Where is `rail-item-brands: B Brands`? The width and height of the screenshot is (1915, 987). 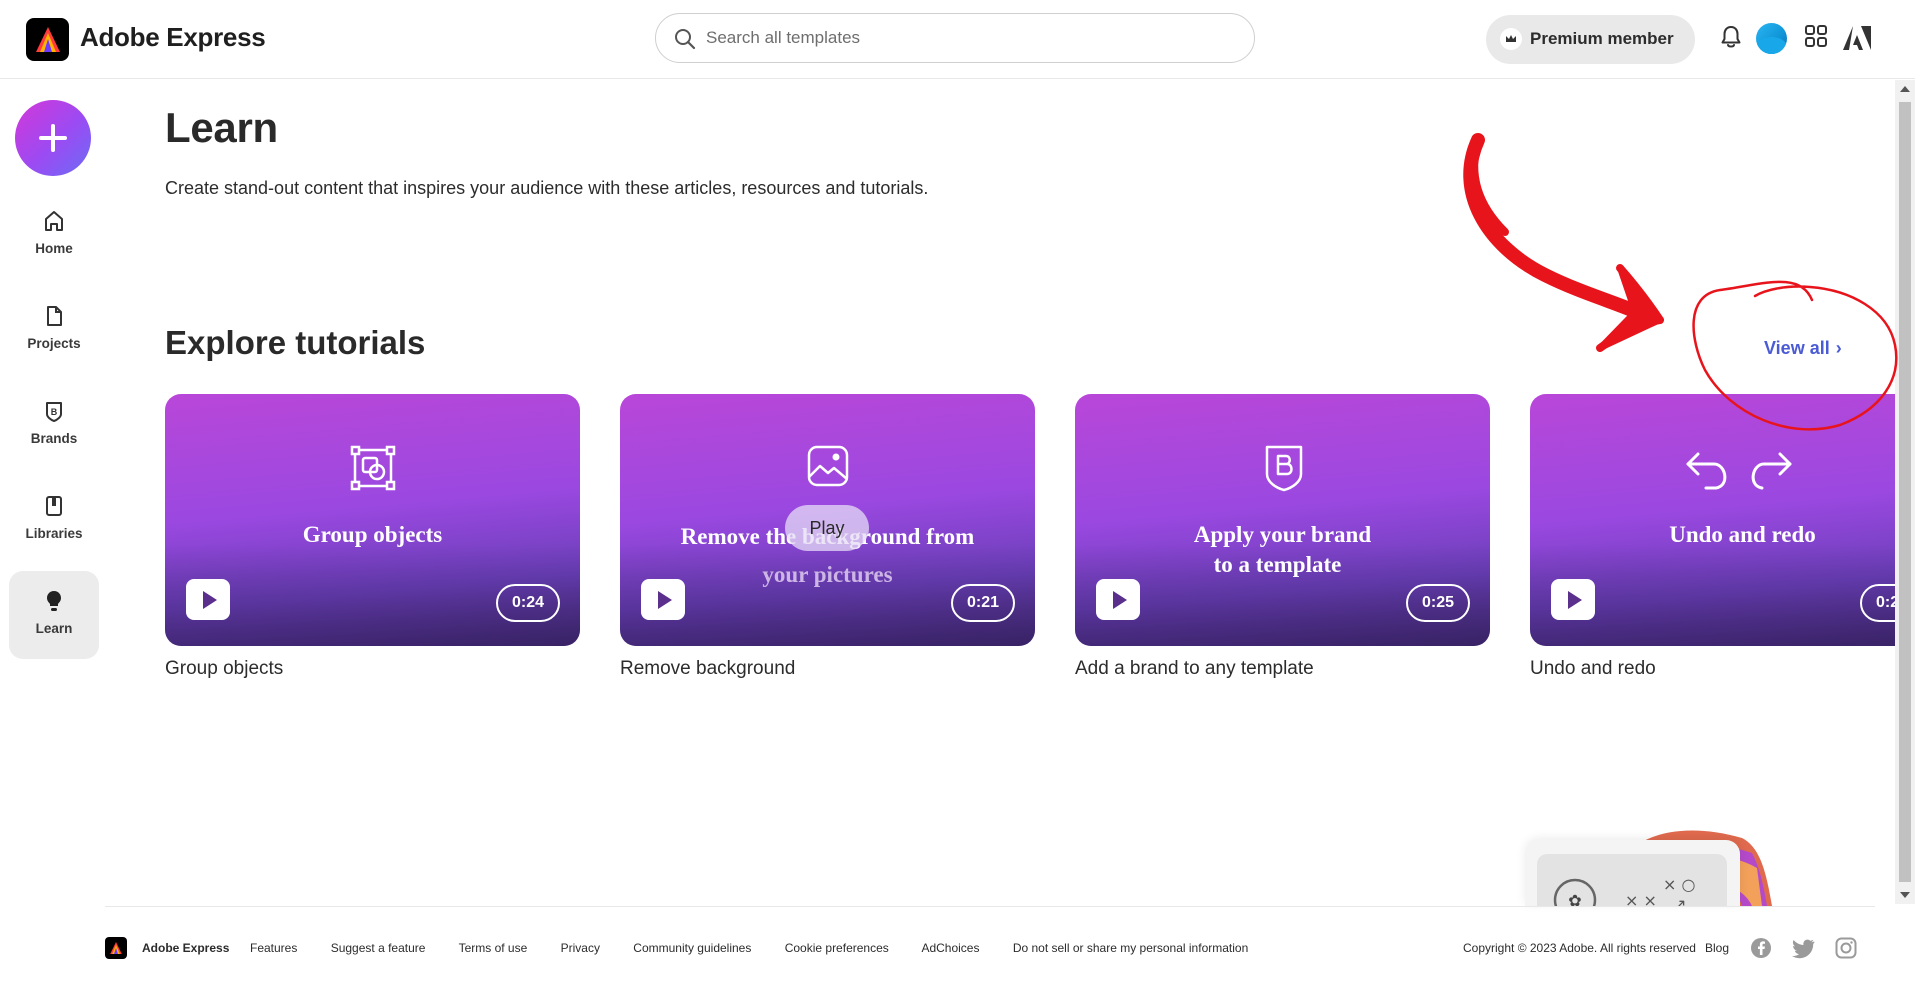 rail-item-brands: B Brands is located at coordinates (54, 425).